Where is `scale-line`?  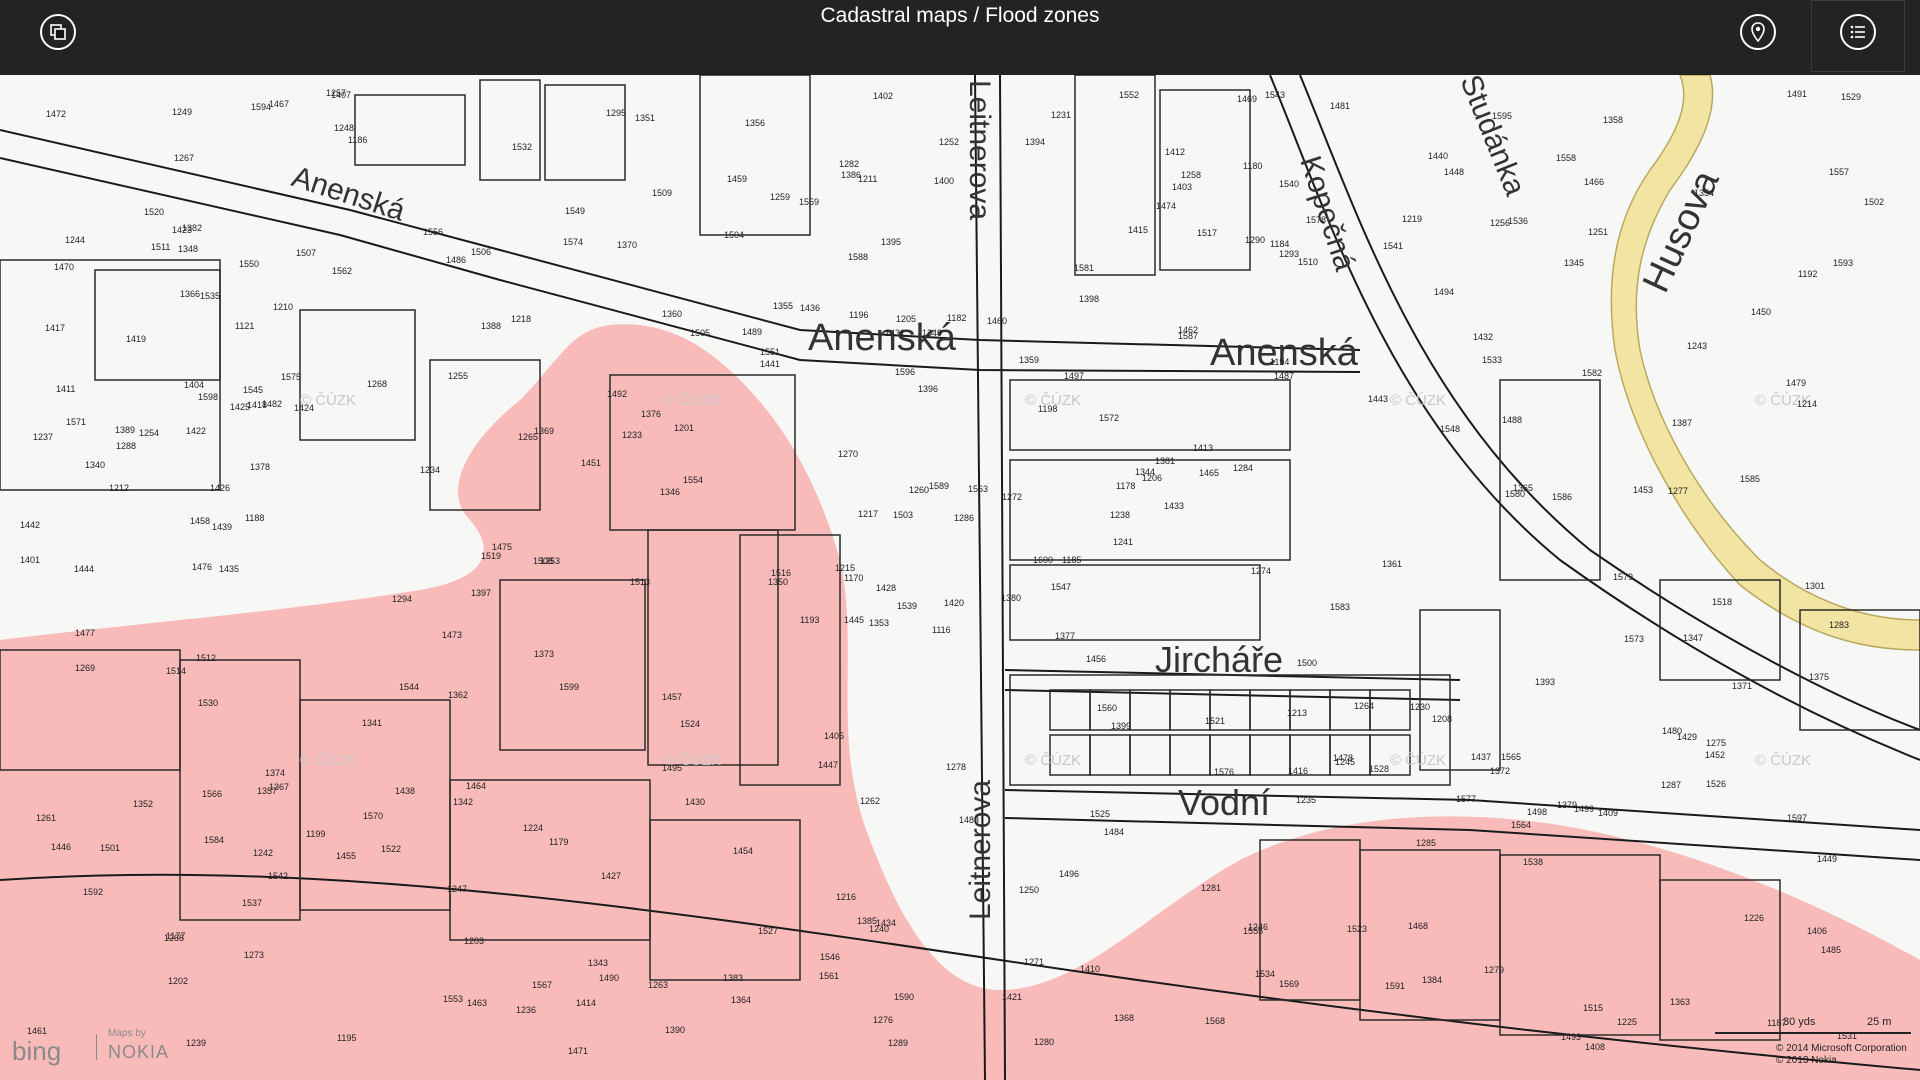 scale-line is located at coordinates (1813, 1033).